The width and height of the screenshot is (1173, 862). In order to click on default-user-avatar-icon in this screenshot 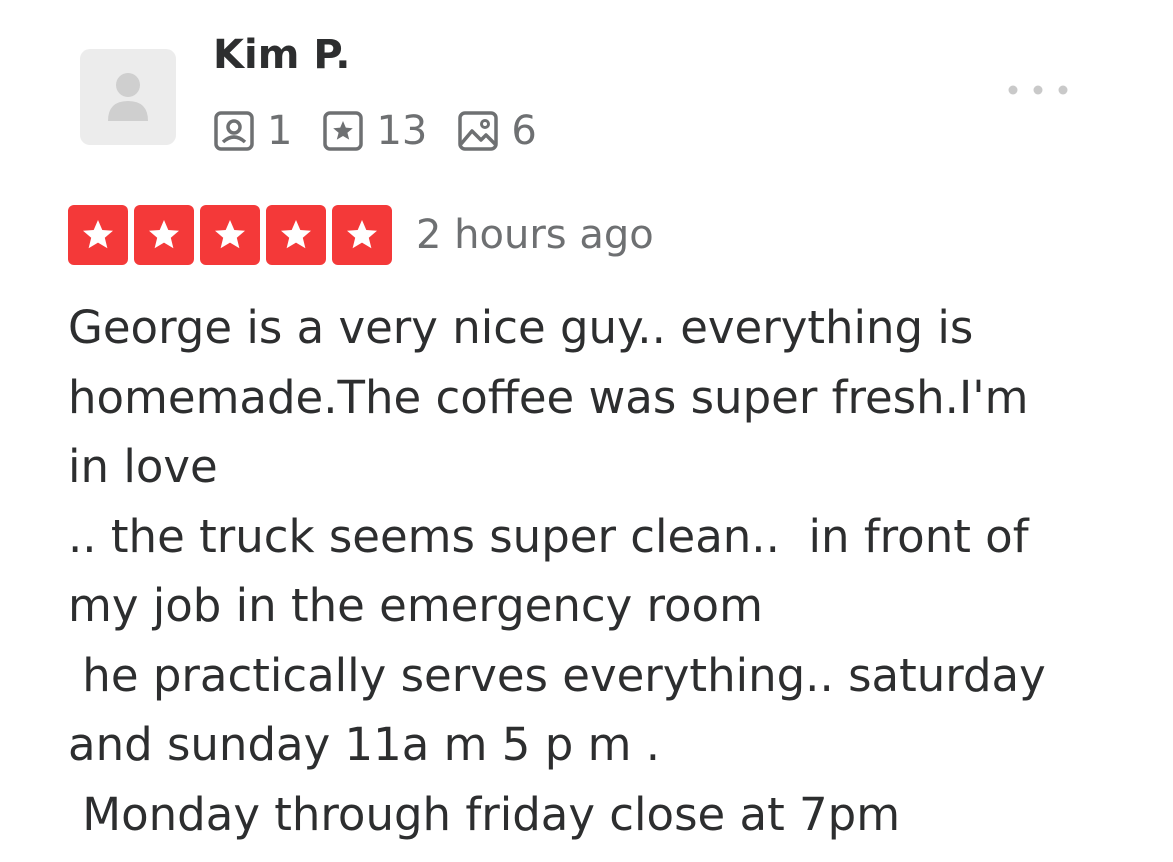, I will do `click(128, 97)`.